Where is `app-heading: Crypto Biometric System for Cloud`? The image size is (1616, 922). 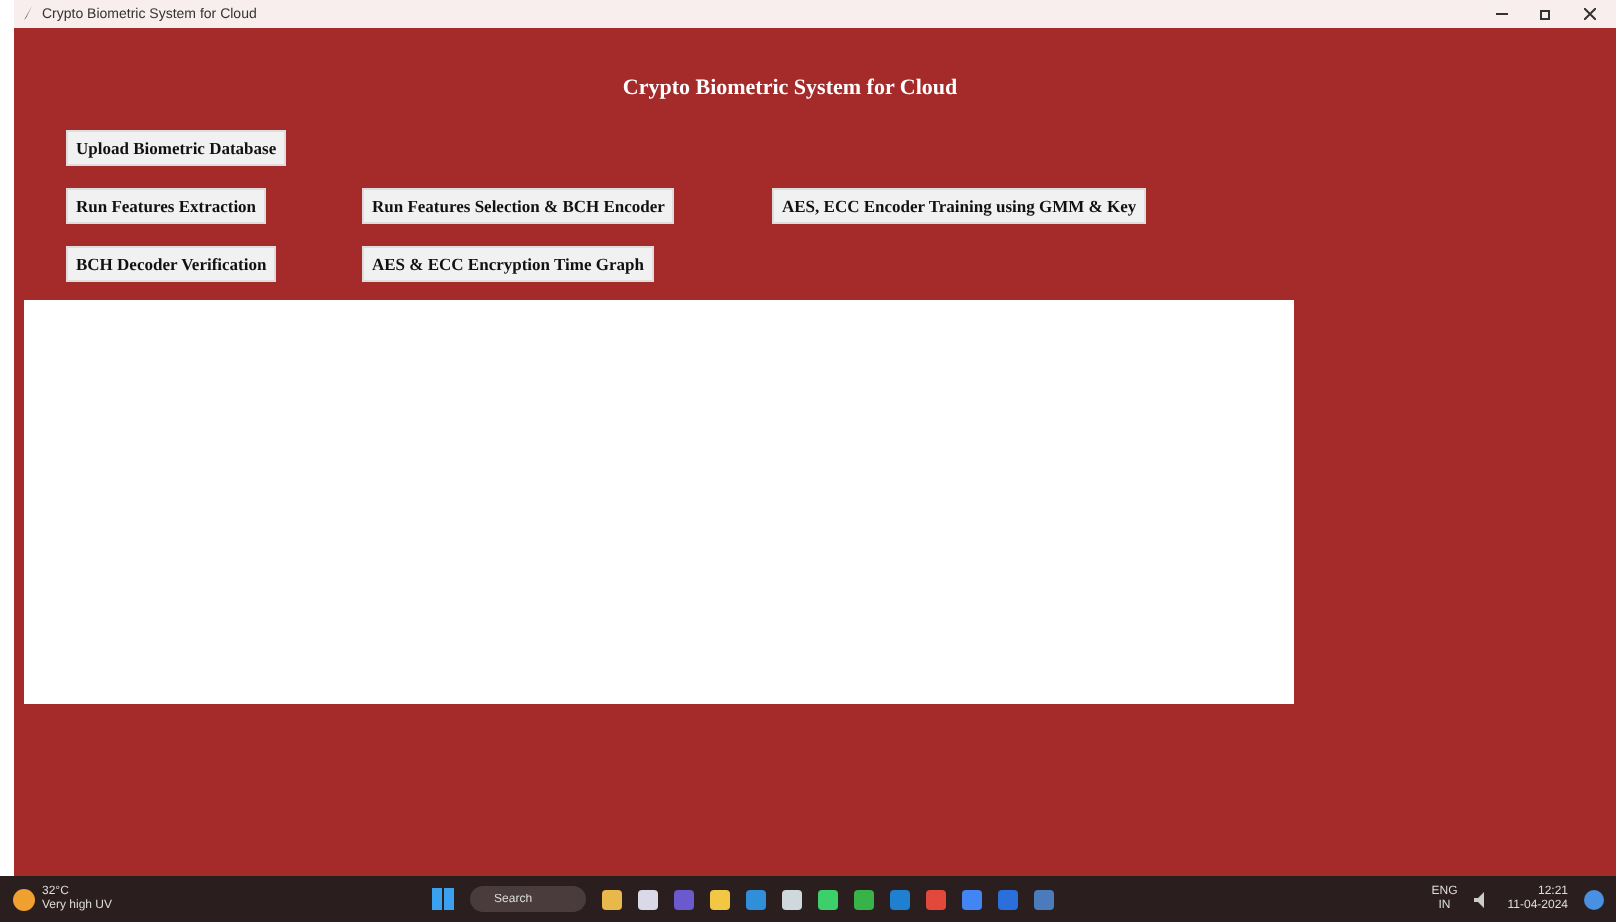
app-heading: Crypto Biometric System for Cloud is located at coordinates (790, 88).